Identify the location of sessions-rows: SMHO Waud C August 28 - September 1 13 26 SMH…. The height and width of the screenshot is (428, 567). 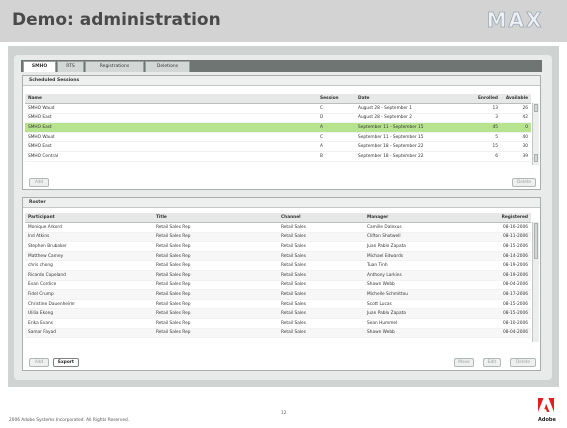
(278, 132).